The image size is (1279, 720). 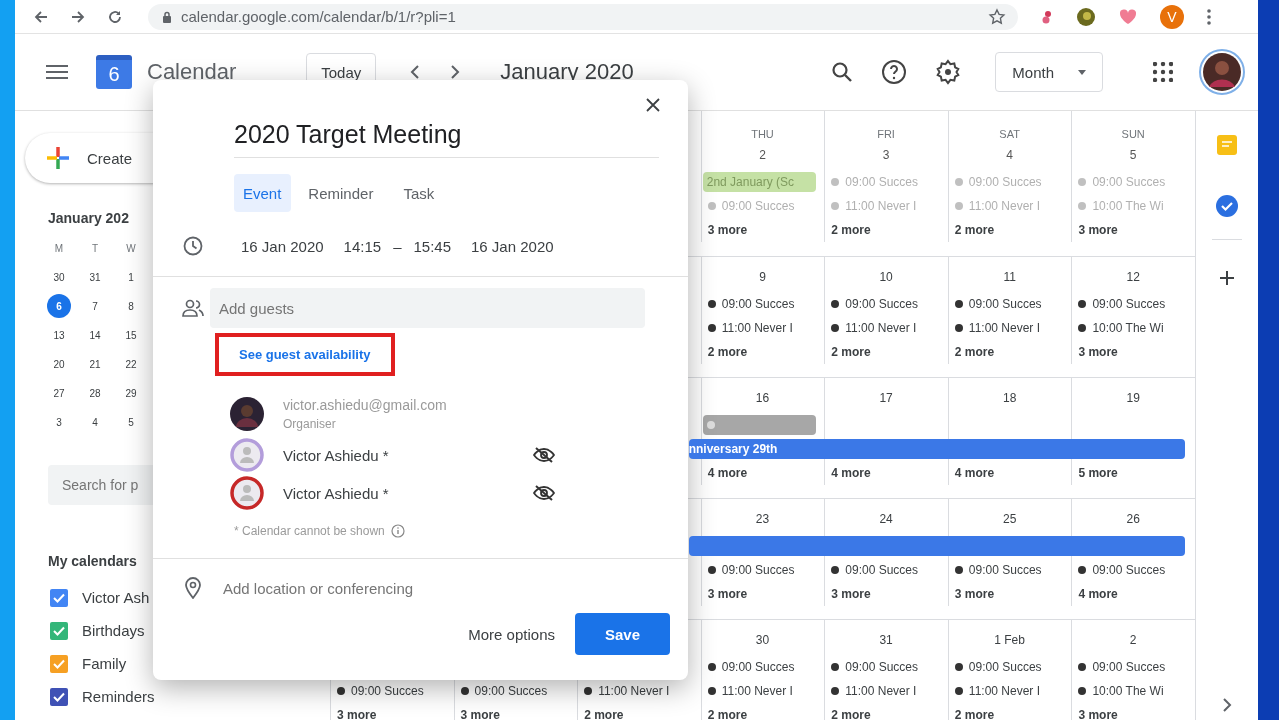 What do you see at coordinates (1009, 398) in the screenshot?
I see `day-number: 18` at bounding box center [1009, 398].